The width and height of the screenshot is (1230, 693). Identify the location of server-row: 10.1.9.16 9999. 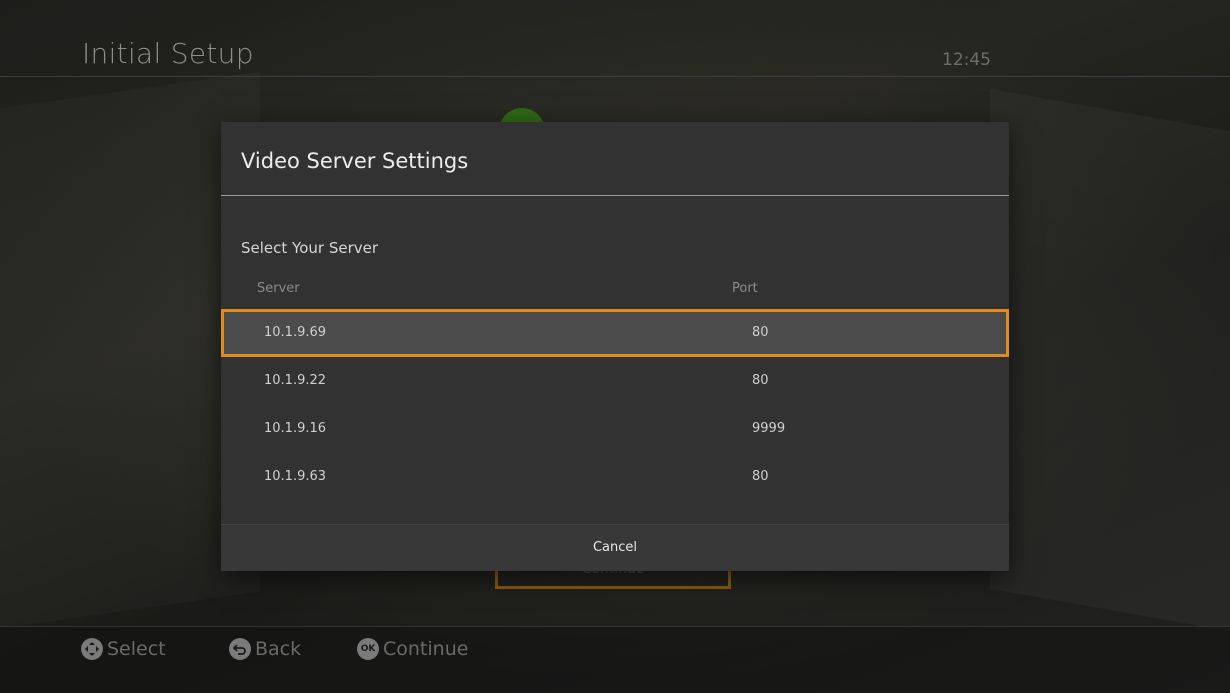
(615, 429).